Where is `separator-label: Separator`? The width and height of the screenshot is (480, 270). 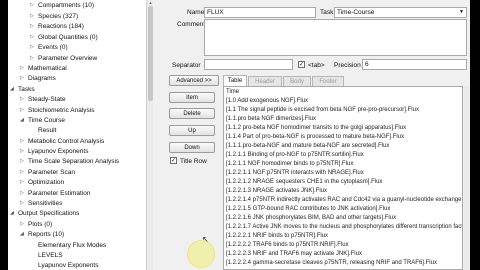 separator-label: Separator is located at coordinates (186, 65).